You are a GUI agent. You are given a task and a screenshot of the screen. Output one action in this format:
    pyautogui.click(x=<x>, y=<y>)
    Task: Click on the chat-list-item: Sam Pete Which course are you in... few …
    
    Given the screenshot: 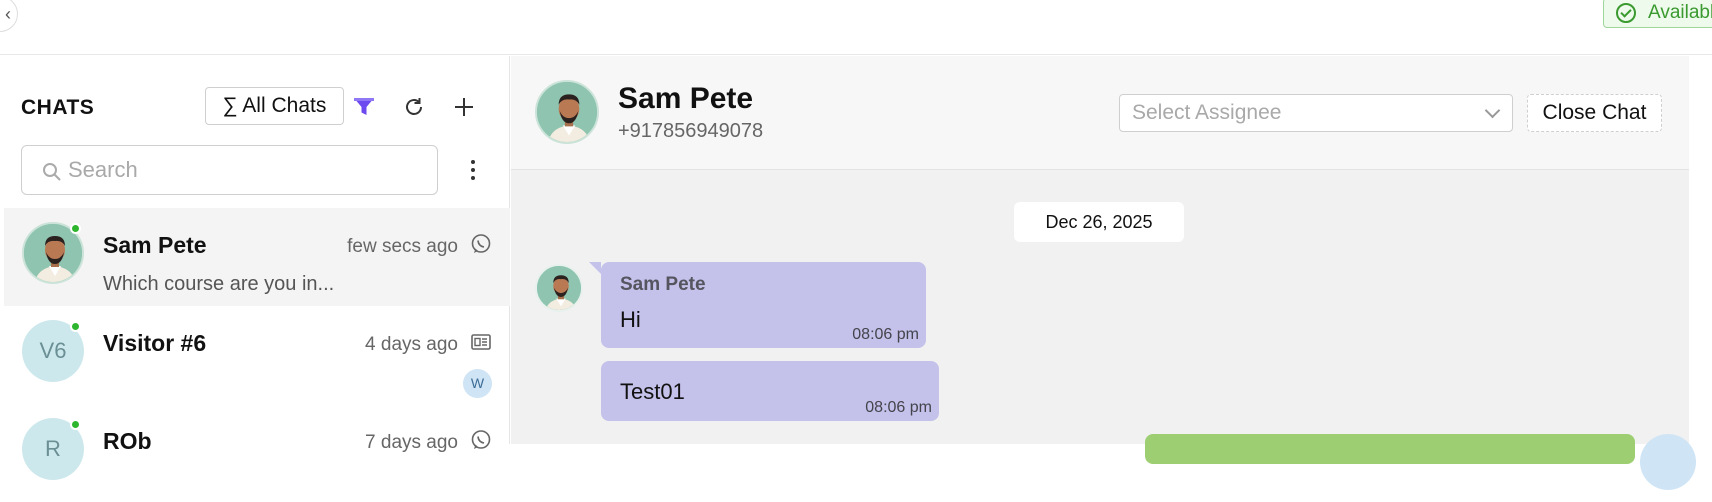 What is the action you would take?
    pyautogui.click(x=257, y=257)
    